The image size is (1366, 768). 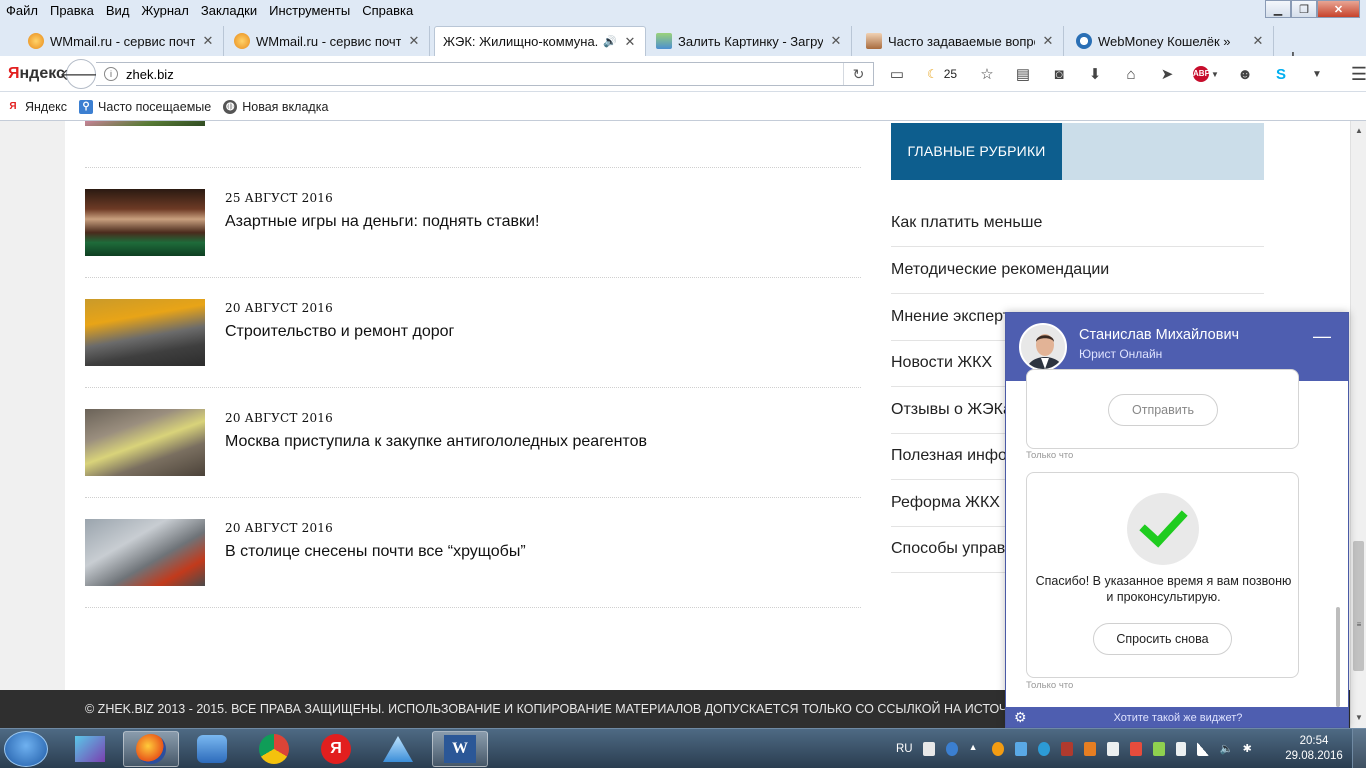 What do you see at coordinates (274, 749) in the screenshot?
I see `chrome-app-icon` at bounding box center [274, 749].